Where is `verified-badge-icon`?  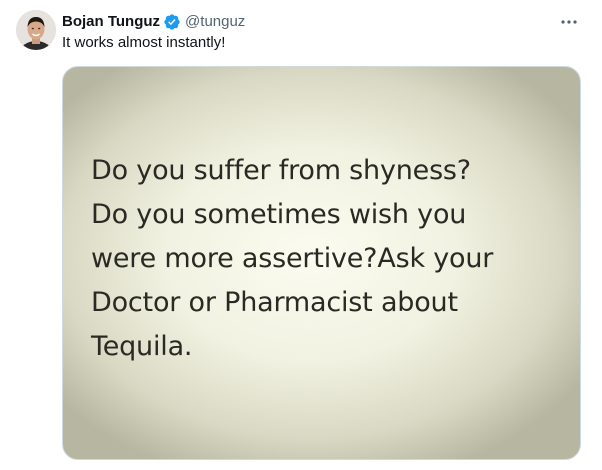
verified-badge-icon is located at coordinates (172, 22).